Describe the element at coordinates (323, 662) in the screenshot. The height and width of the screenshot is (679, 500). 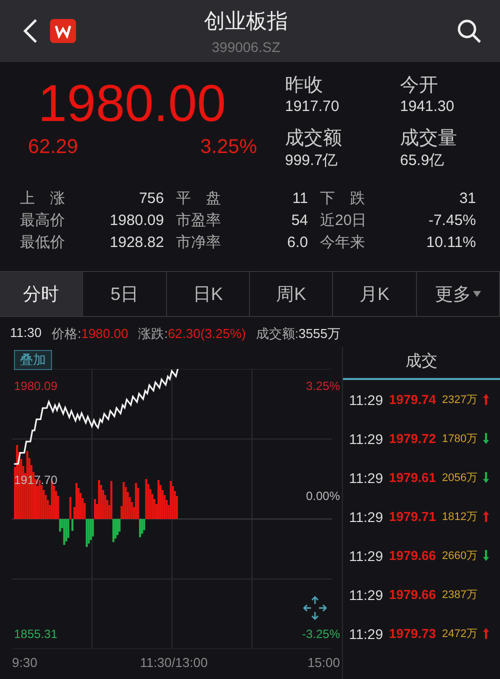
I see `time-label: 15:00` at that location.